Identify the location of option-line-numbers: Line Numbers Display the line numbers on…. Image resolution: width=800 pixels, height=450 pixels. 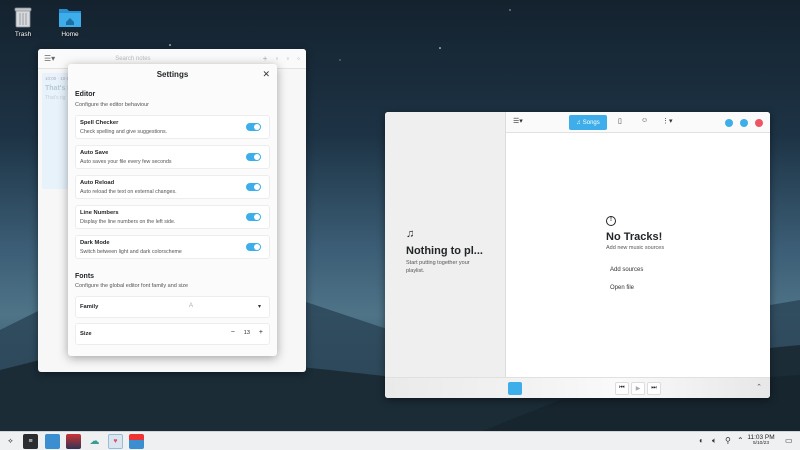
(172, 217).